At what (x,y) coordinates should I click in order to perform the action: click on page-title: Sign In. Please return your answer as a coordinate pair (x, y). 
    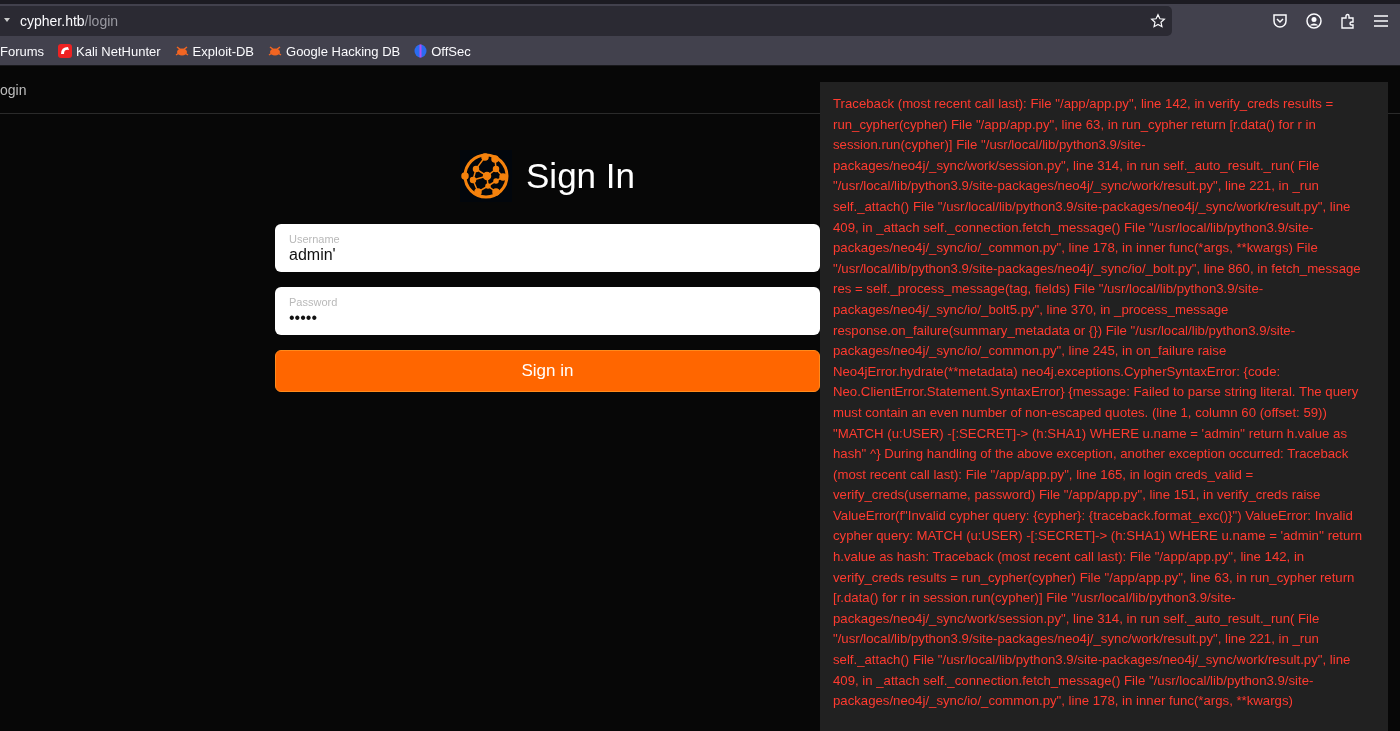
    Looking at the image, I should click on (580, 176).